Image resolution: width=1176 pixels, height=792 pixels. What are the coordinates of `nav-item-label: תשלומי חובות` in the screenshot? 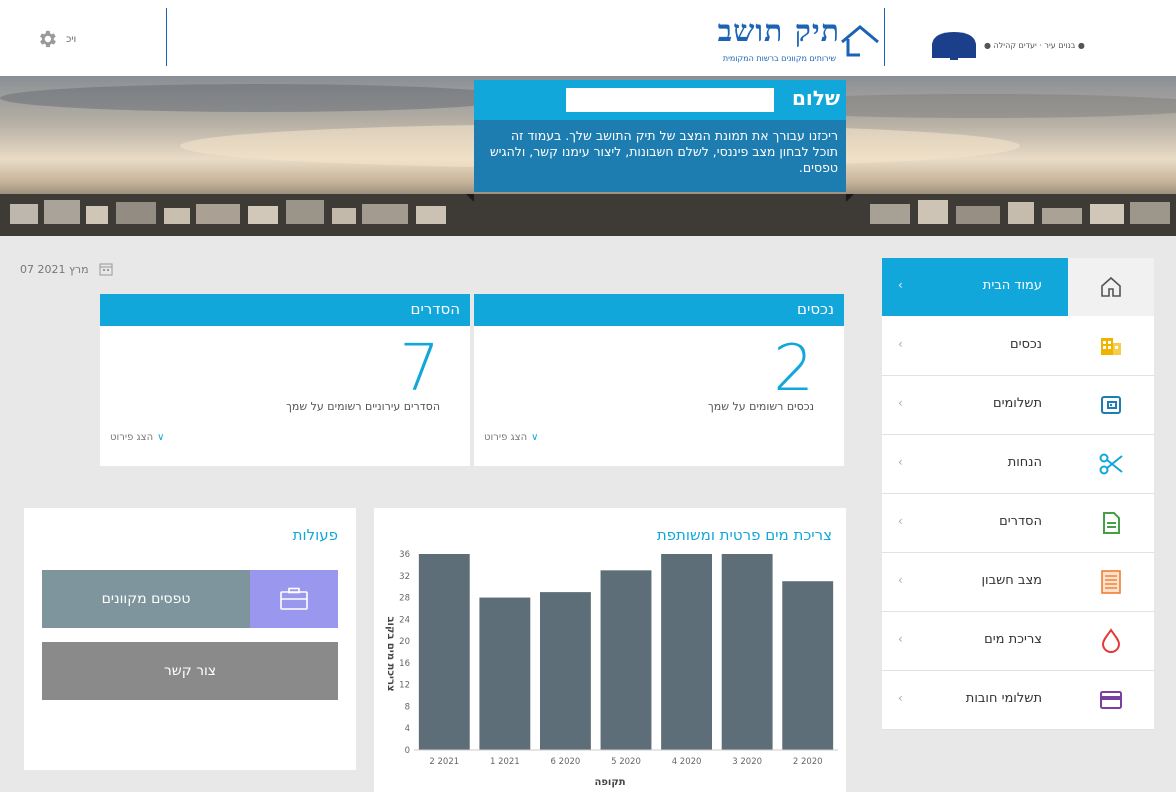 It's located at (1003, 698).